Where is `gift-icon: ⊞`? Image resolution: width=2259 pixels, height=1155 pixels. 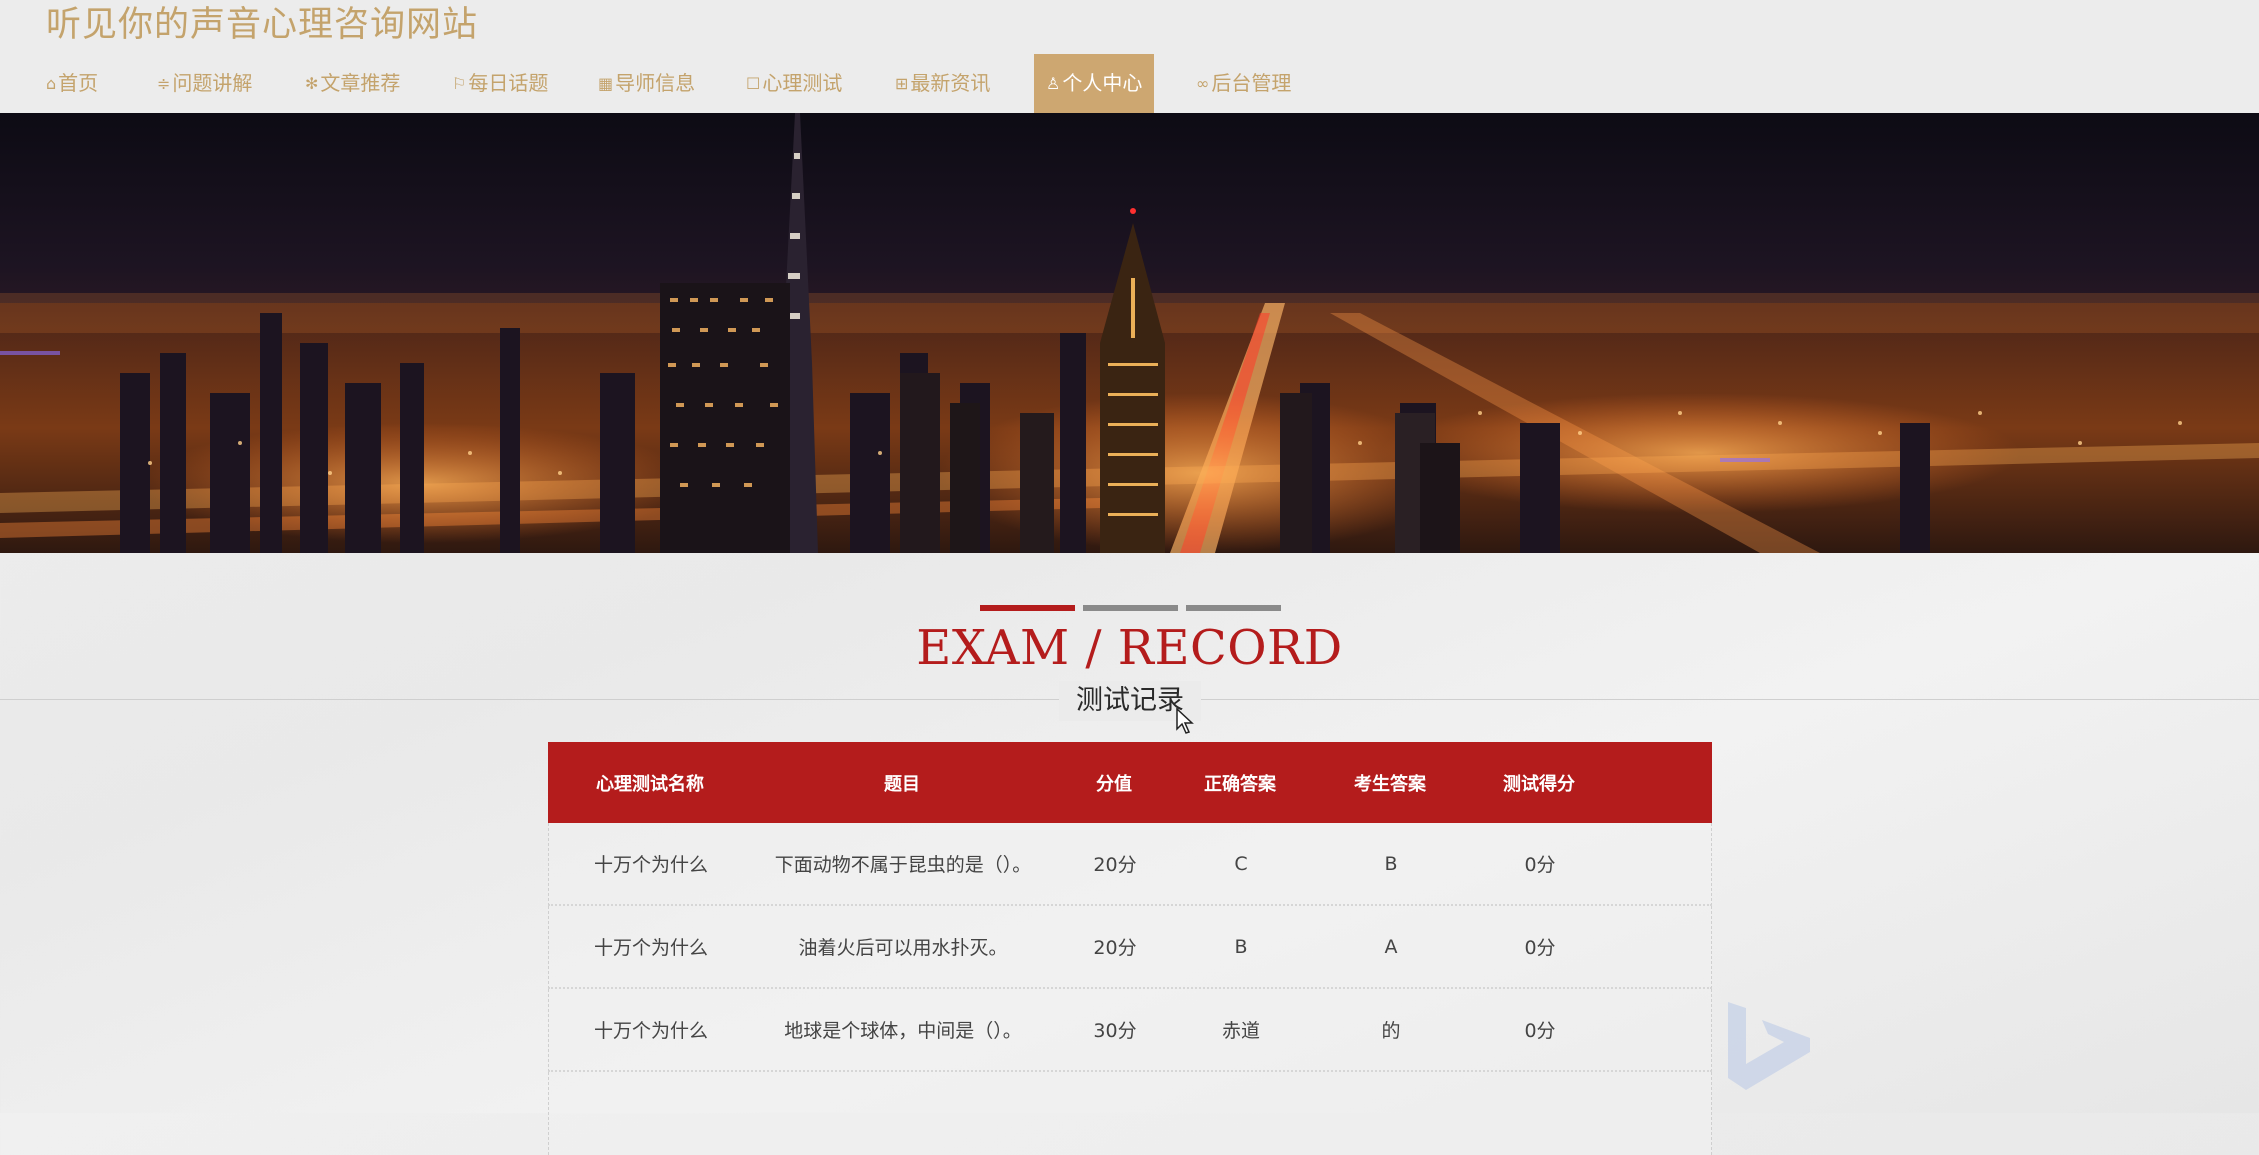 gift-icon: ⊞ is located at coordinates (902, 83).